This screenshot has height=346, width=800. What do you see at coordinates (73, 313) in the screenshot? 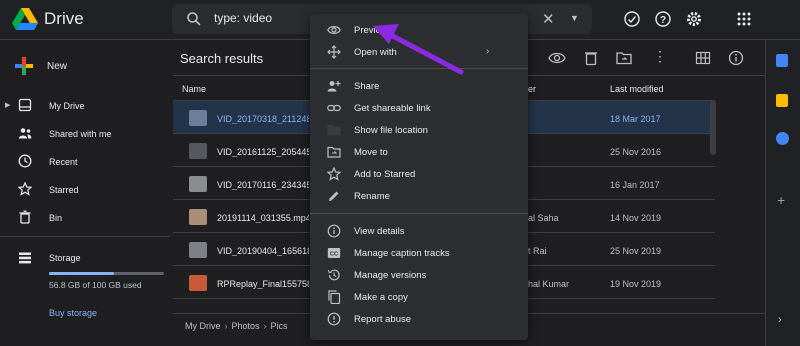
I see `buy-storage-link: Buy storage` at bounding box center [73, 313].